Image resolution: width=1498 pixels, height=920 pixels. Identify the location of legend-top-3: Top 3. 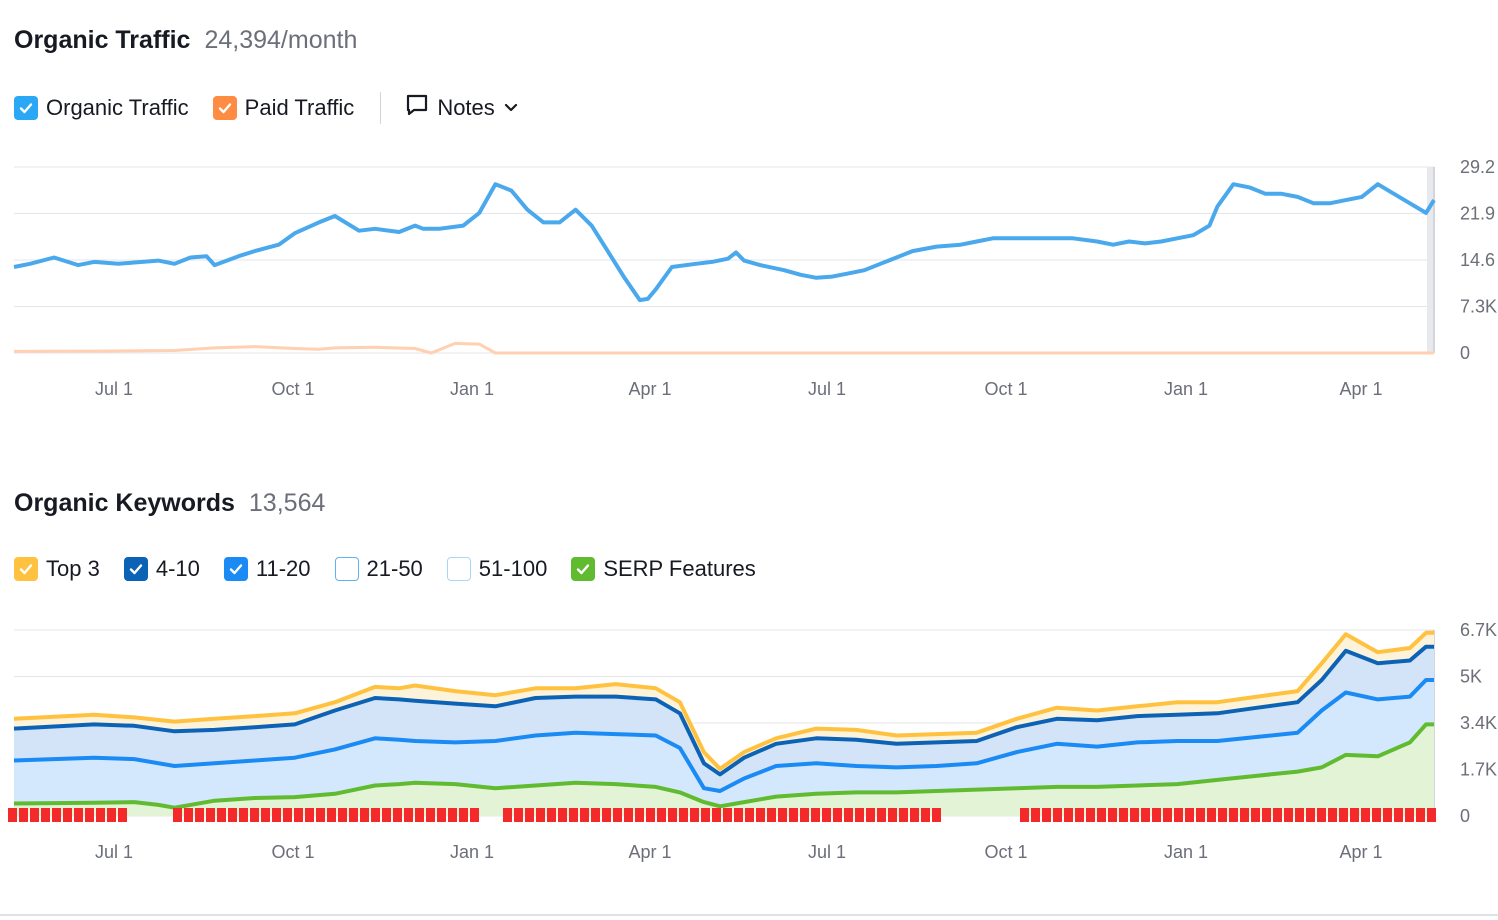
(57, 569).